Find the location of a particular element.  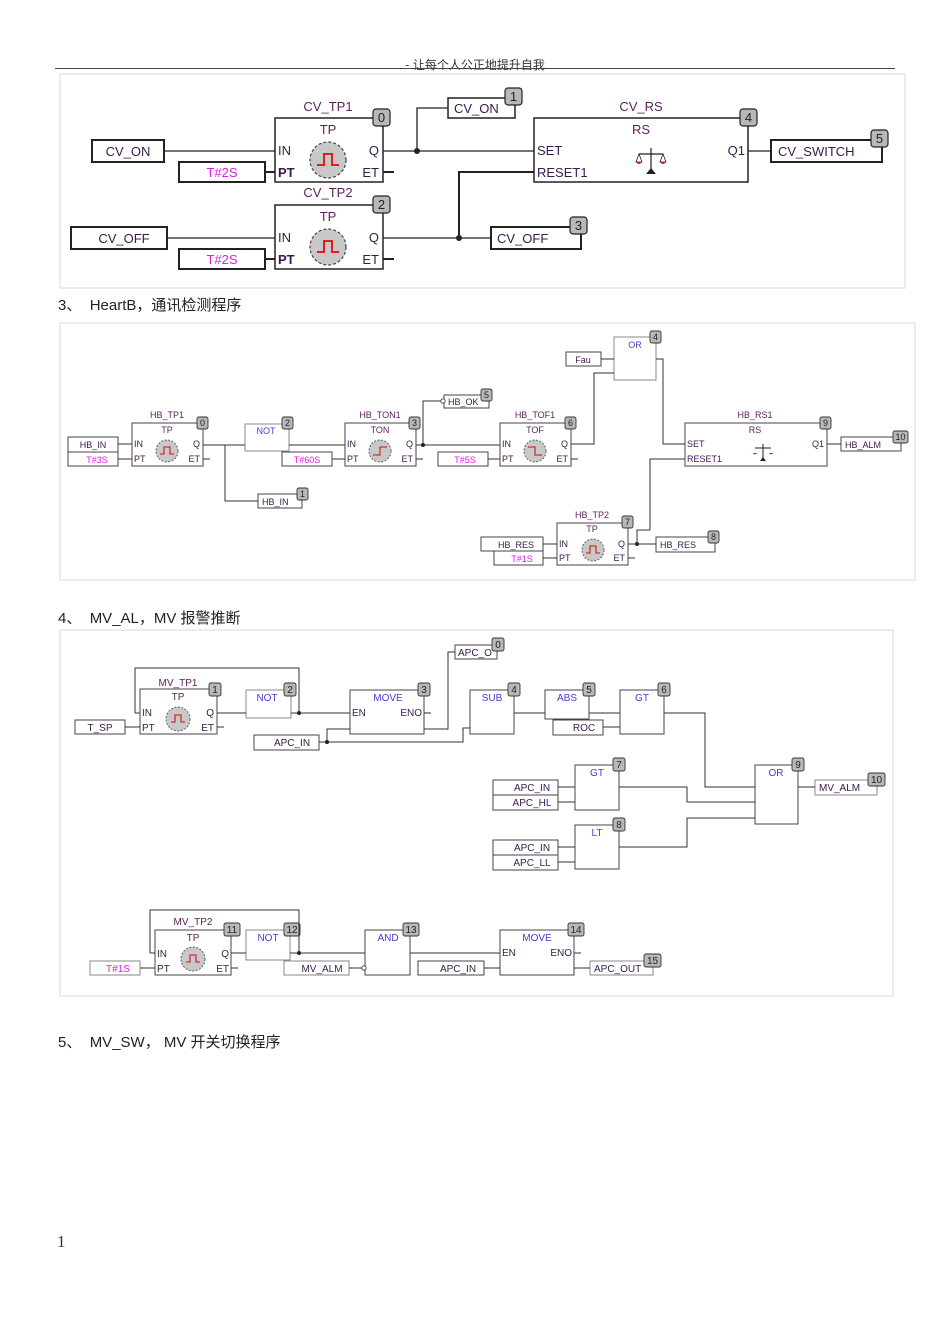

svg-text: APC_HL is located at coordinates (532, 803).